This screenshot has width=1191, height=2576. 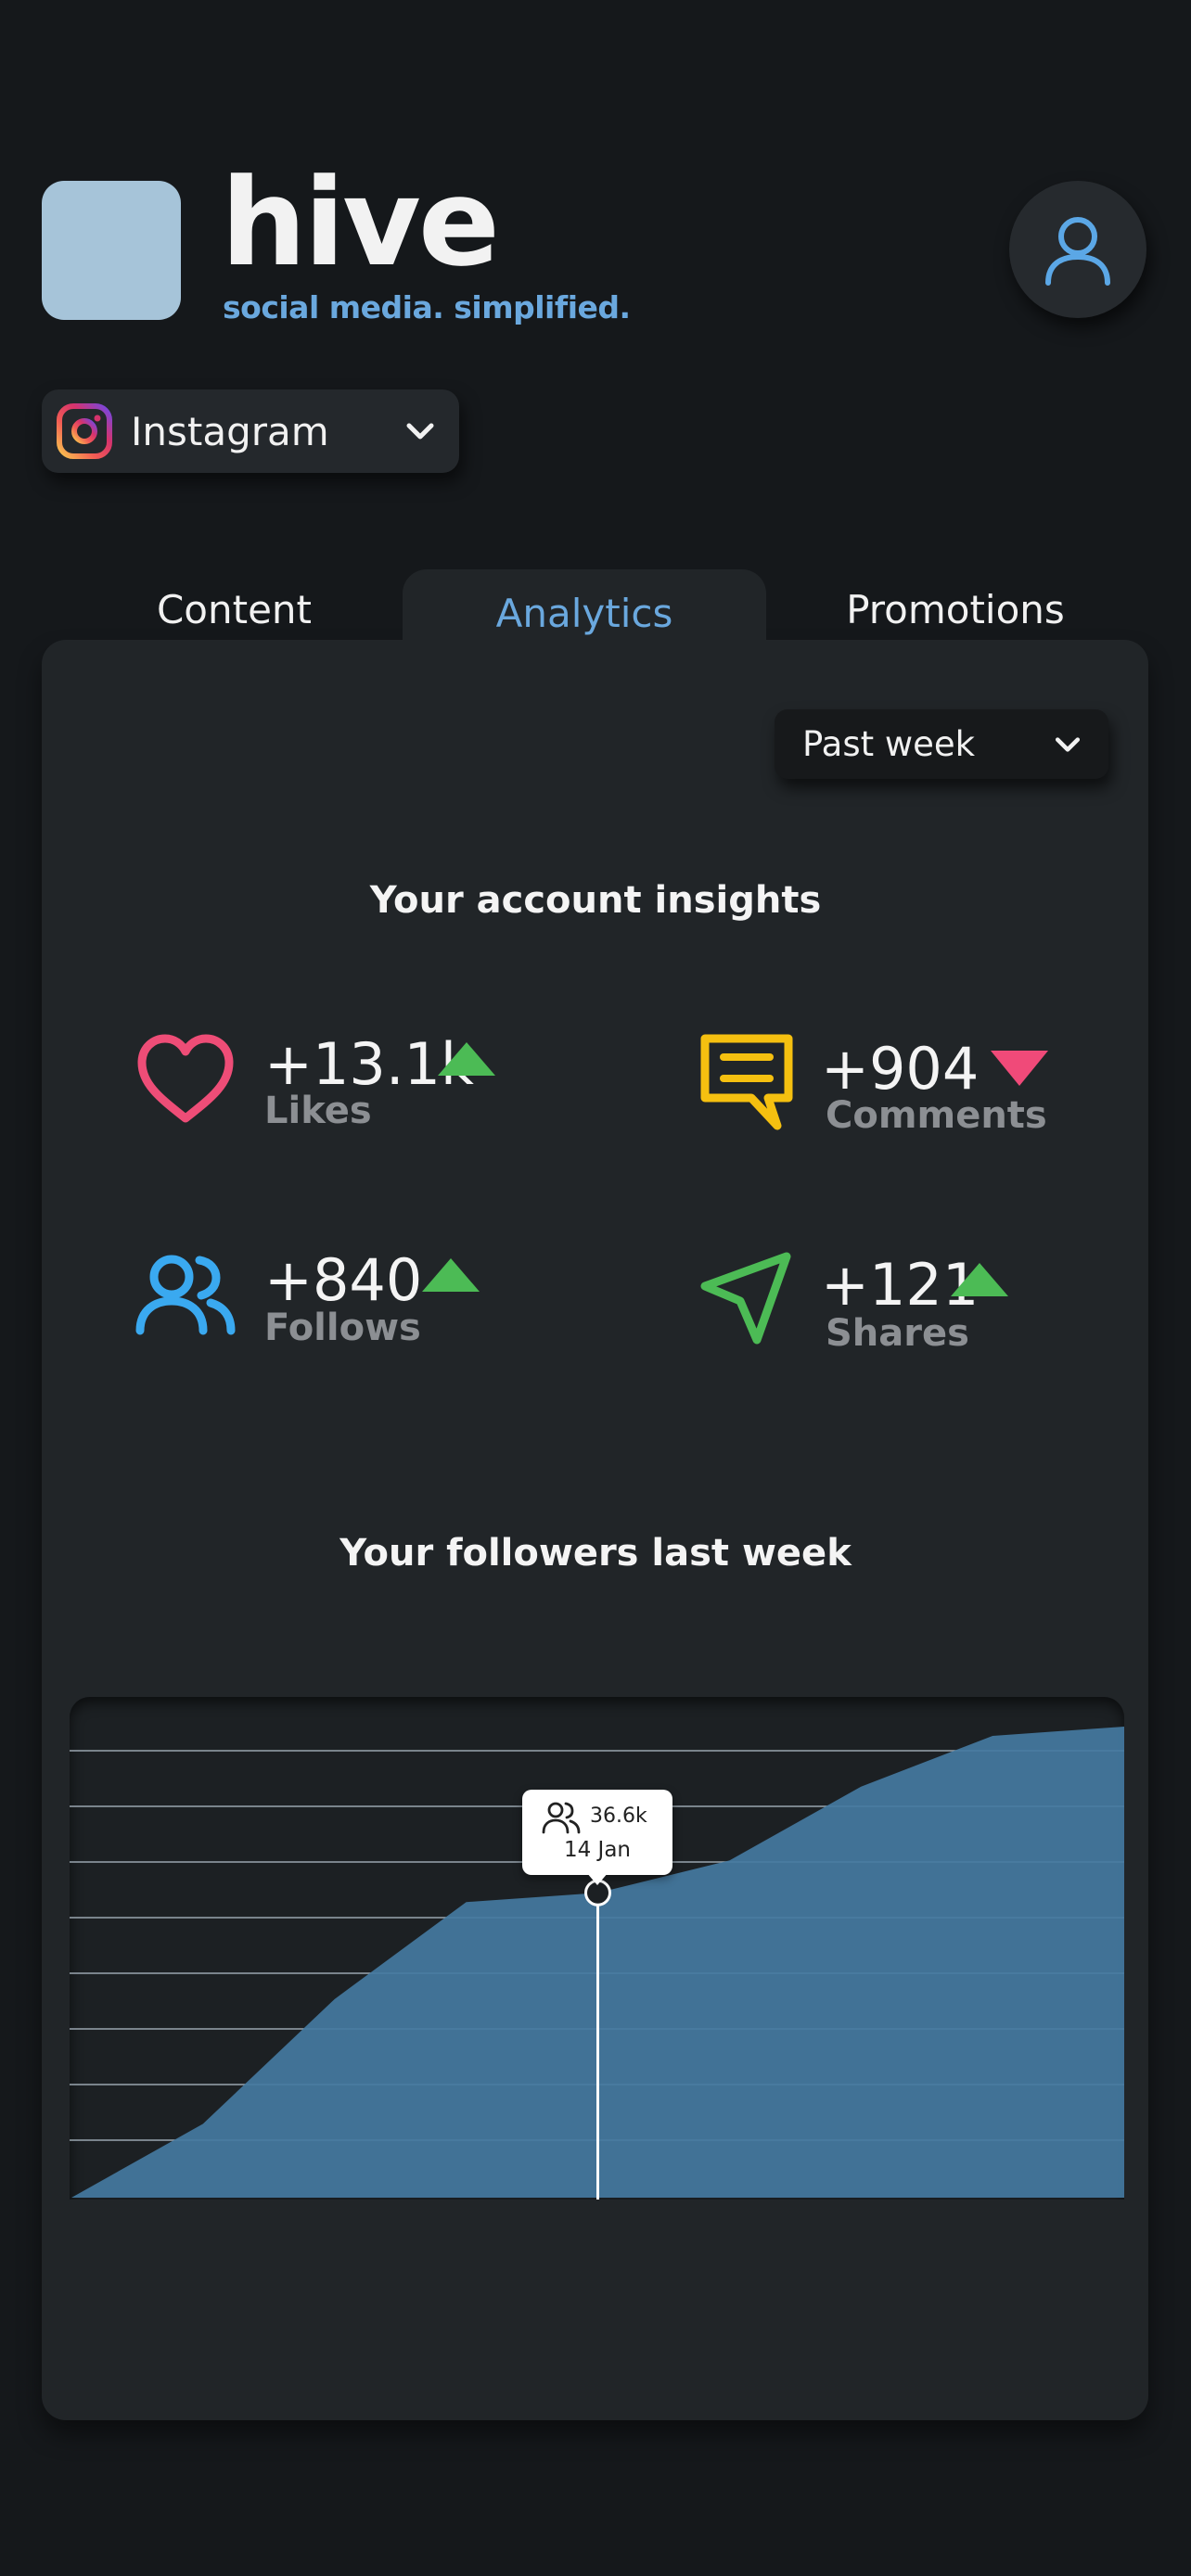 I want to click on tooltip-follower-count: 36.6k, so click(x=618, y=1816).